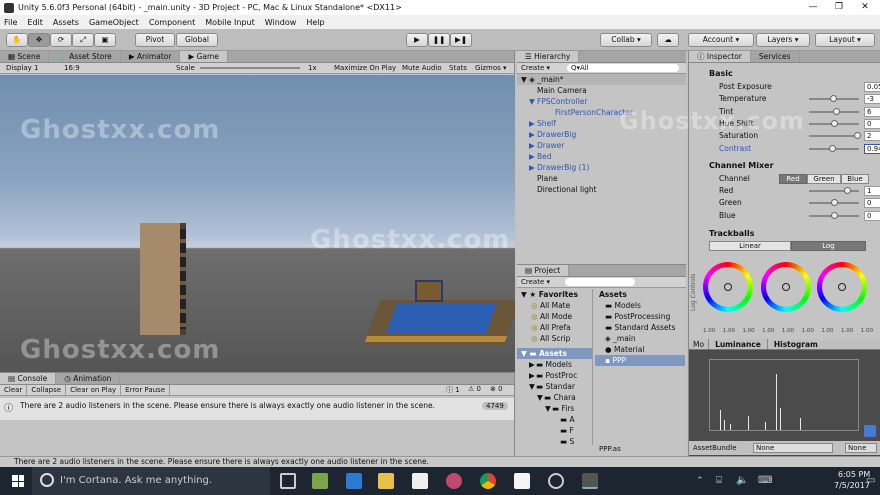 The image size is (880, 495). Describe the element at coordinates (151, 481) in the screenshot. I see `cortana-search-box: I'm Cortana. Ask me anything.` at that location.